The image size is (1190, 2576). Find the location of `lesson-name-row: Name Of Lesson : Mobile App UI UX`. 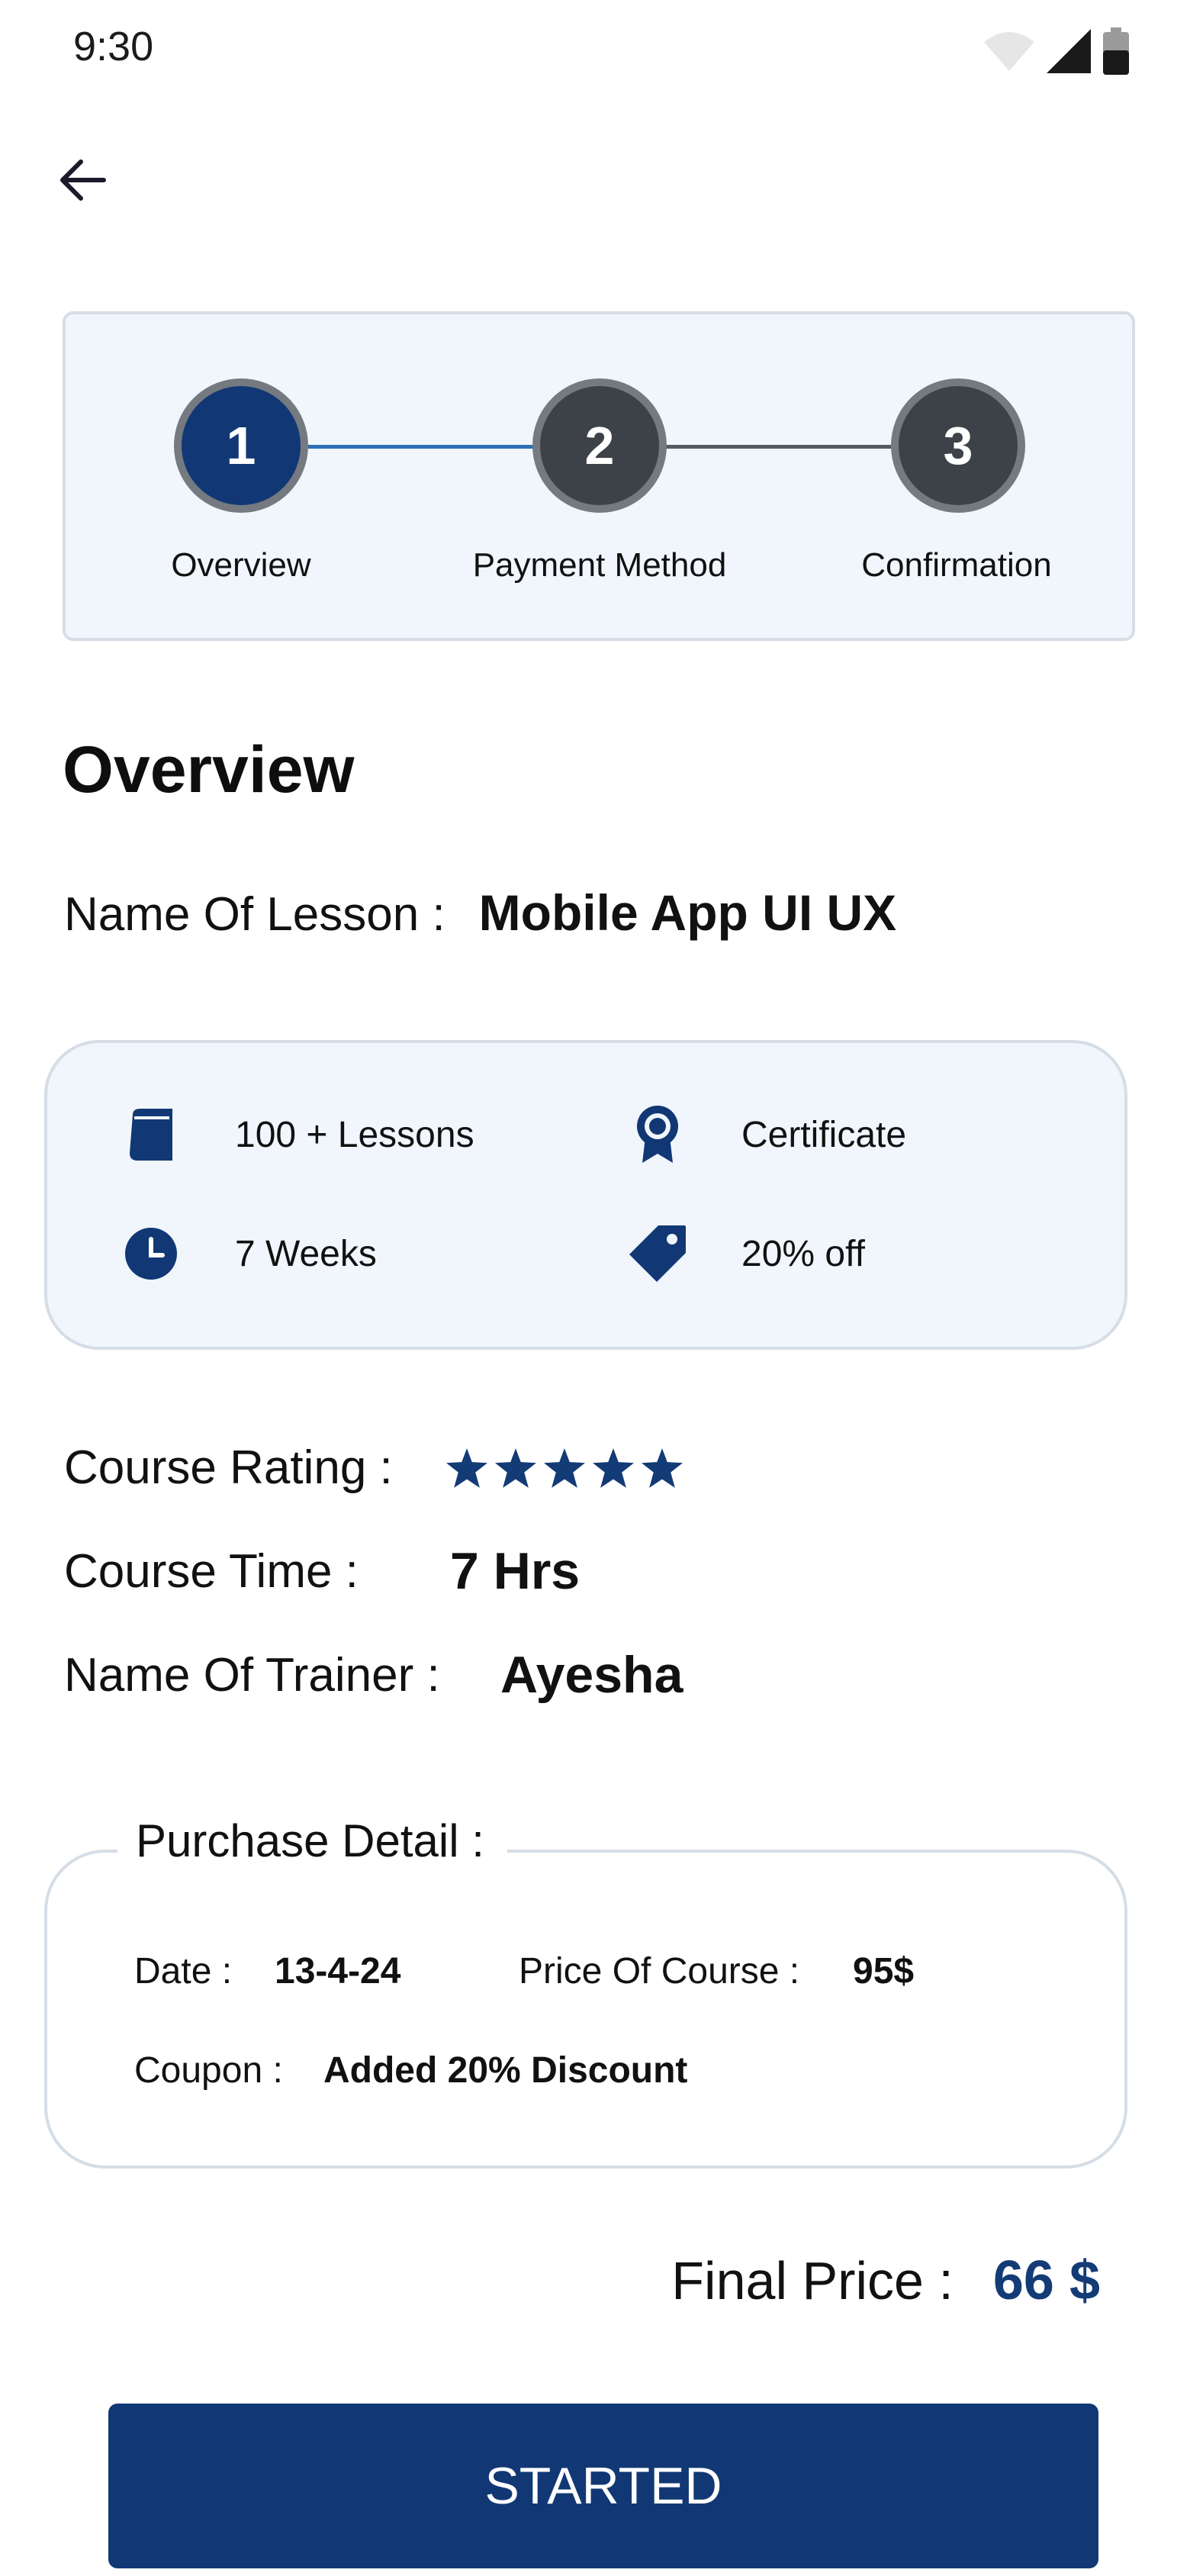

lesson-name-row: Name Of Lesson : Mobile App UI UX is located at coordinates (480, 922).